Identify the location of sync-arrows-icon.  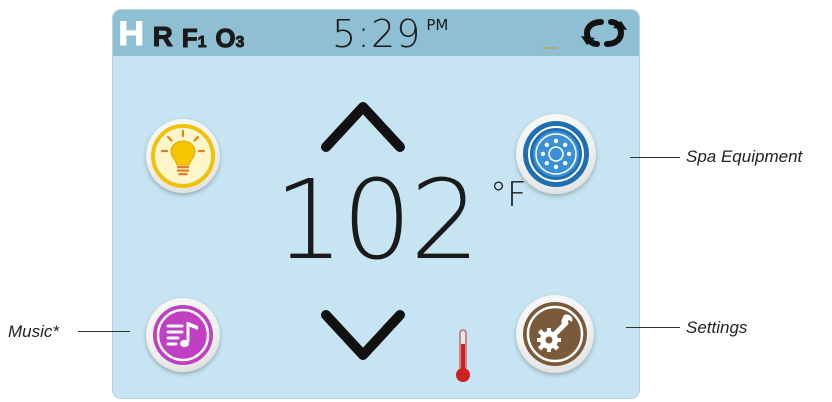
(604, 33).